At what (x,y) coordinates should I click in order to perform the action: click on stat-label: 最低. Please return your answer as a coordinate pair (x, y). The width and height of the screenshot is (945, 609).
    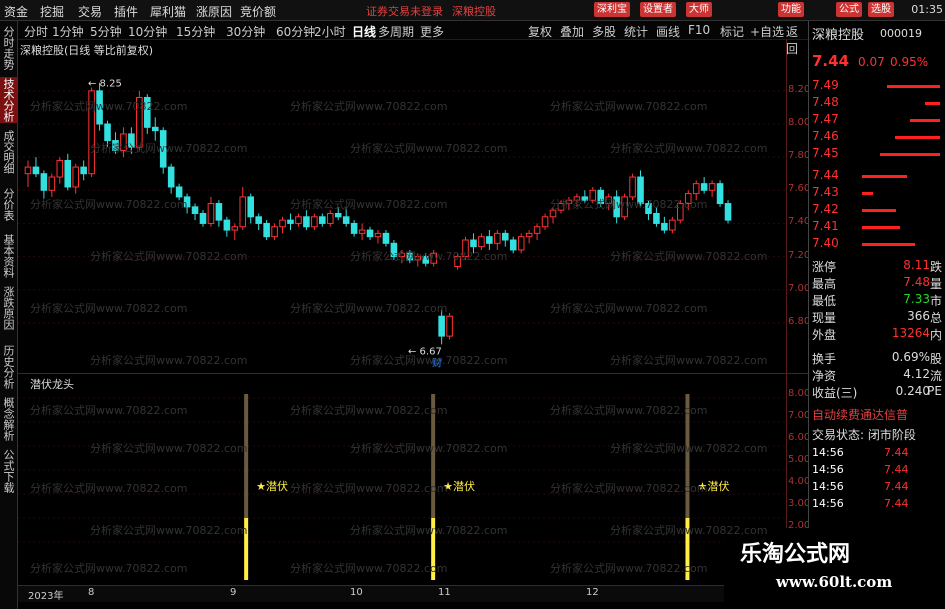
    Looking at the image, I should click on (824, 301).